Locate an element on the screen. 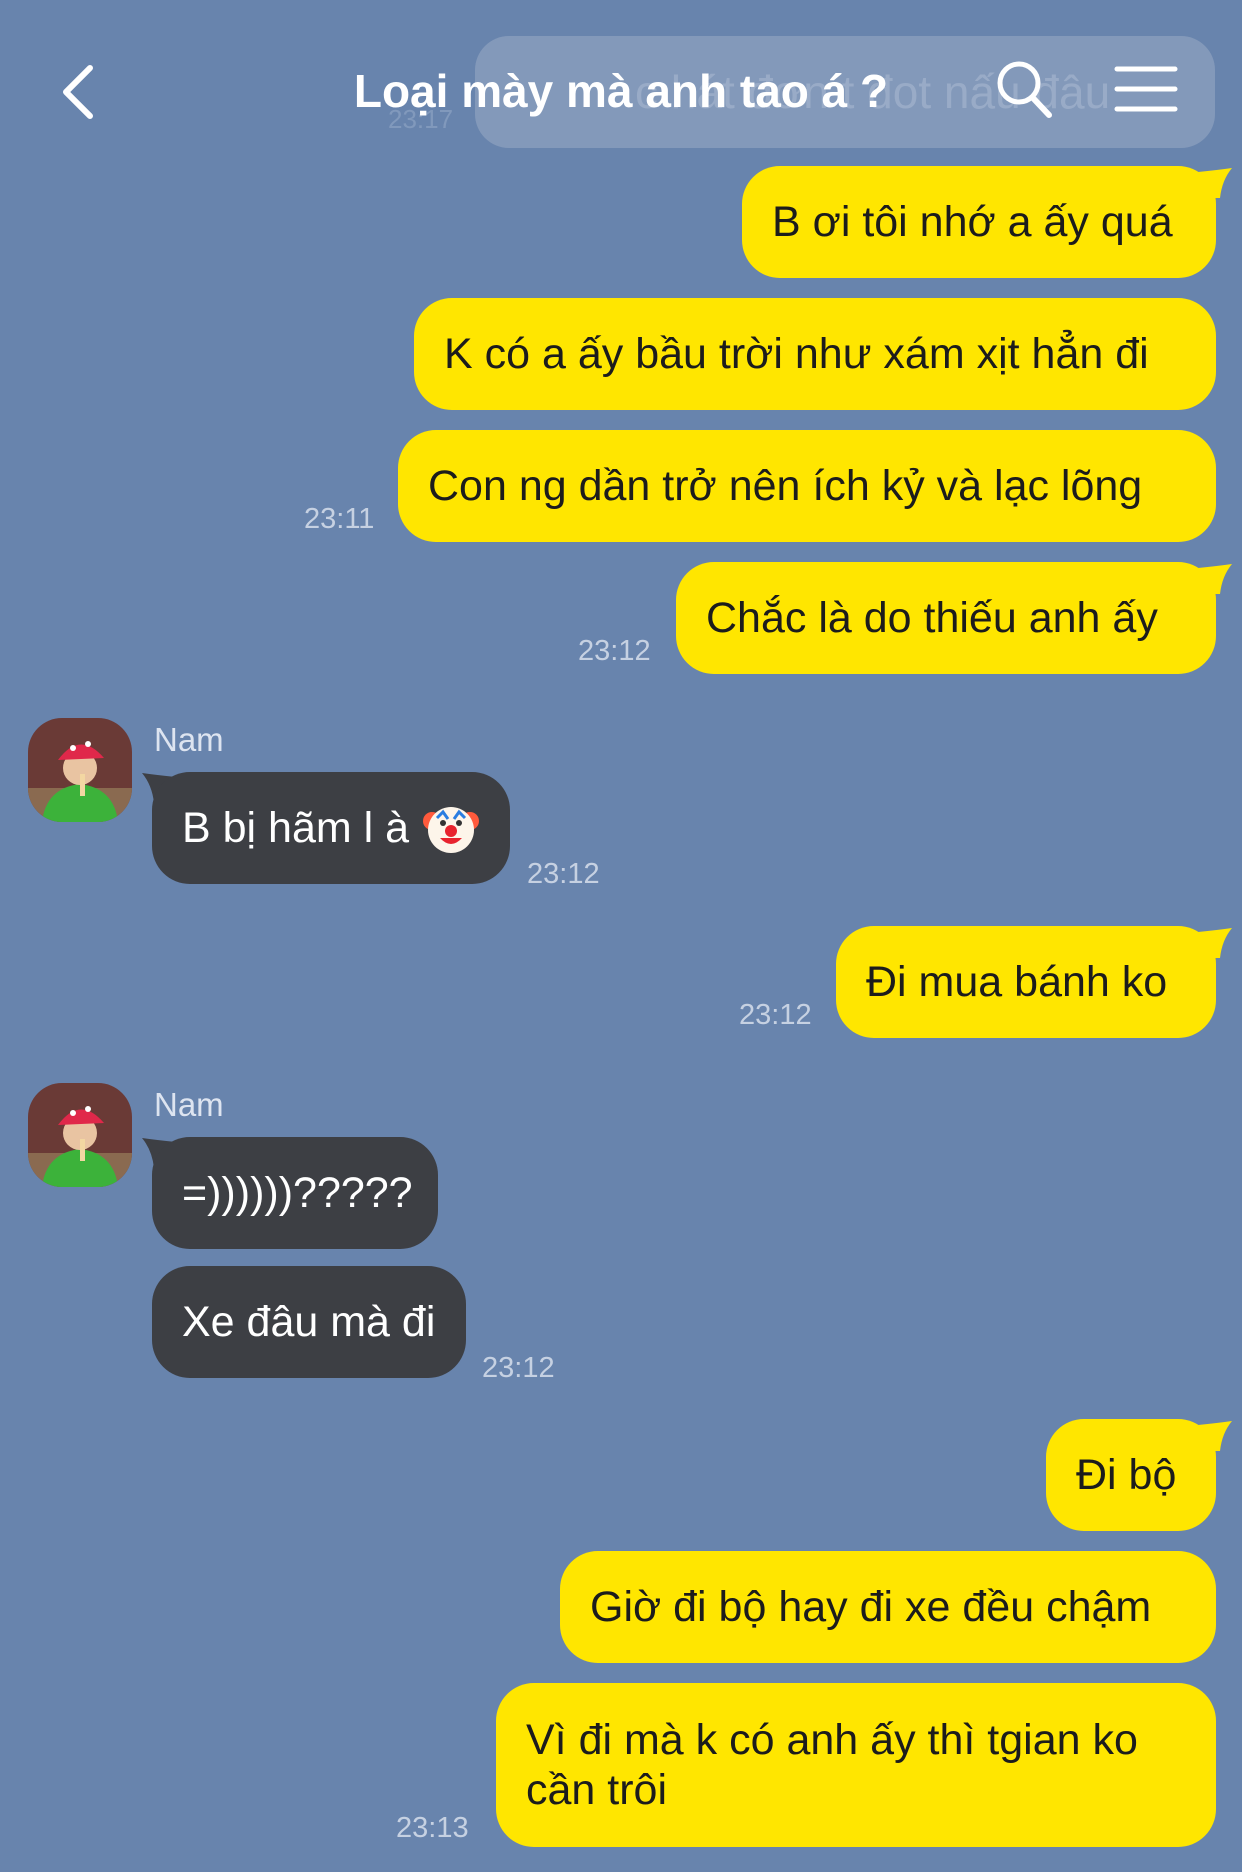  message-time: 23:13 is located at coordinates (432, 1828).